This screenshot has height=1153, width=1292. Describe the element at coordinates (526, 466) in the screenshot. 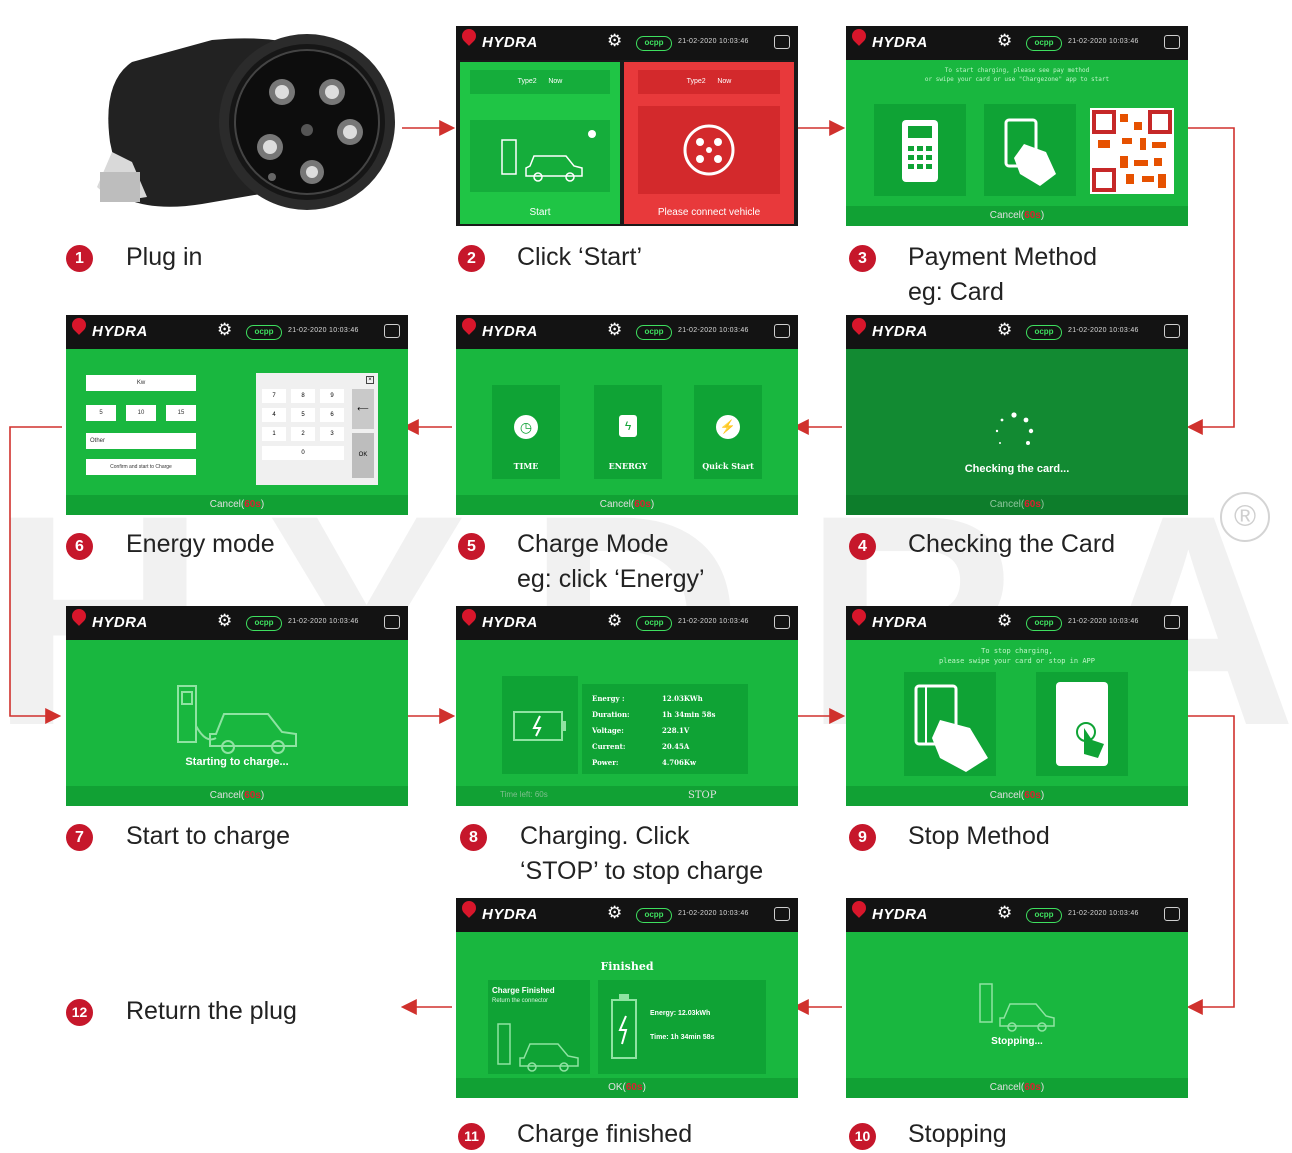

I see `mode-time-label: TIME` at that location.